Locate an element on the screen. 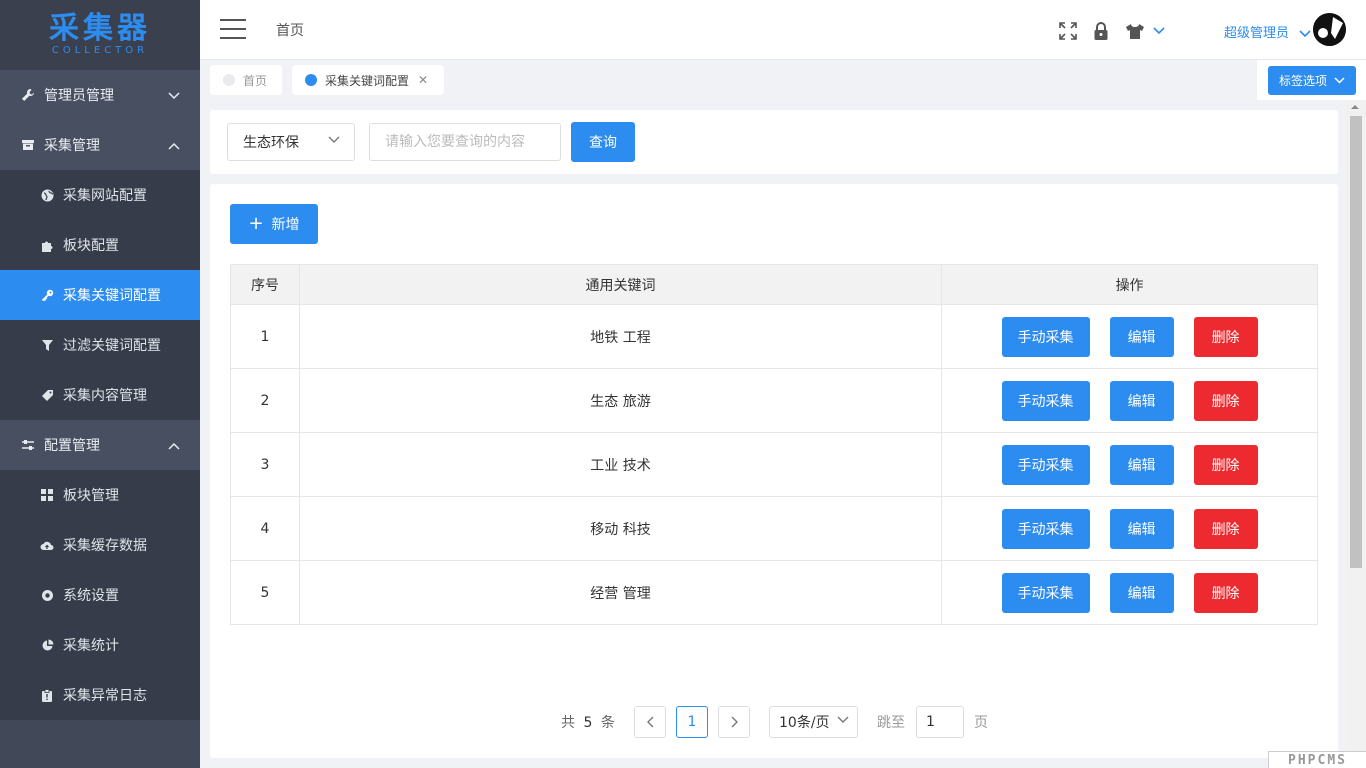  tab-keyword-config: 采集关键词配置 ✕ is located at coordinates (368, 80).